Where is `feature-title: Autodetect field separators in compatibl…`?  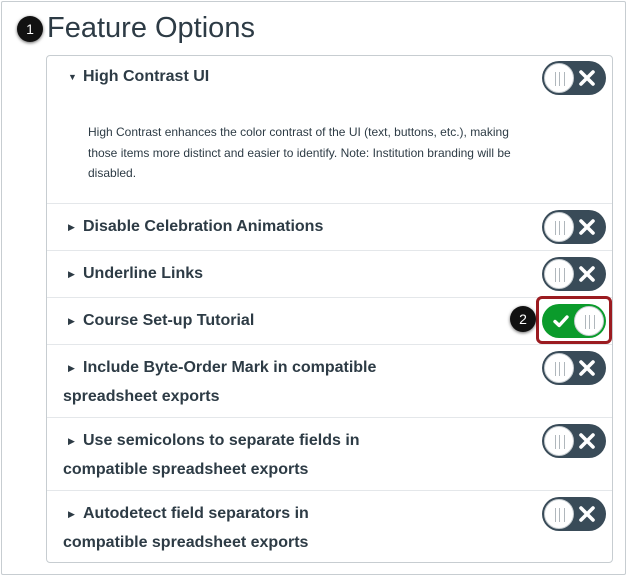
feature-title: Autodetect field separators in compatibl… is located at coordinates (186, 528).